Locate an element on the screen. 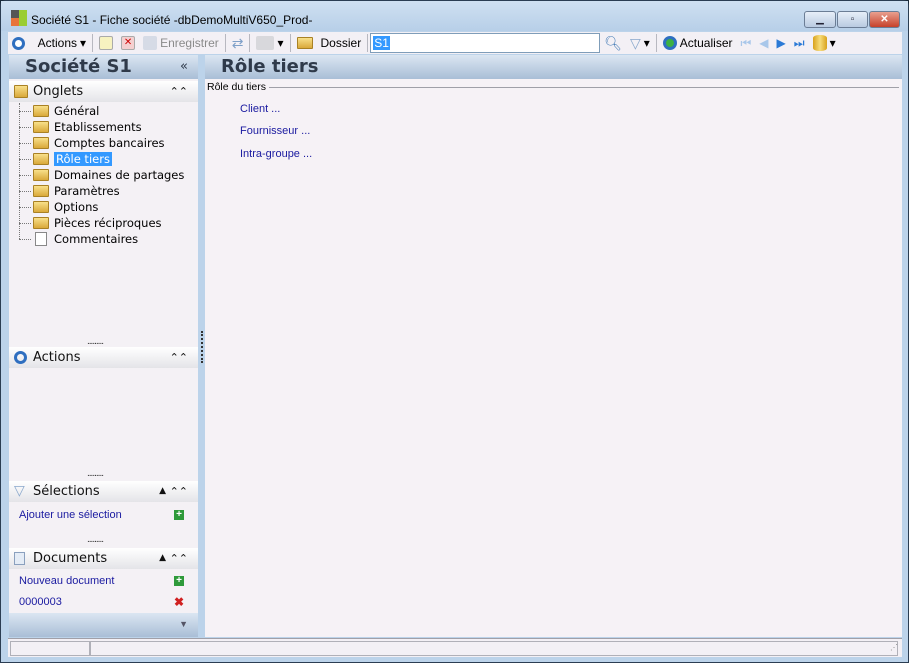  tab-item: Paramètres is located at coordinates (101, 191).